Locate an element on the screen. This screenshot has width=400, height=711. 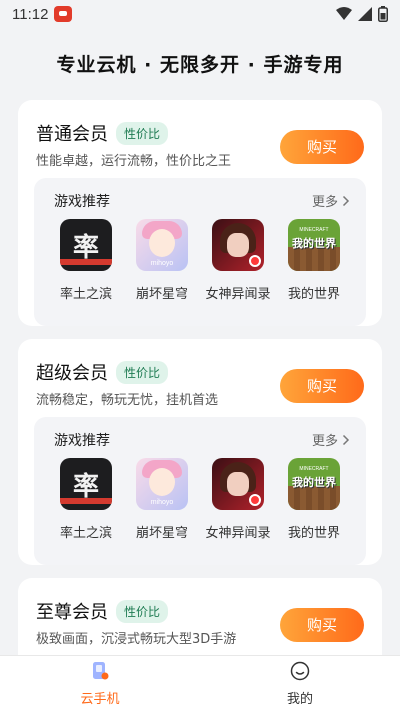
cloud-phone-icon is located at coordinates (100, 673).